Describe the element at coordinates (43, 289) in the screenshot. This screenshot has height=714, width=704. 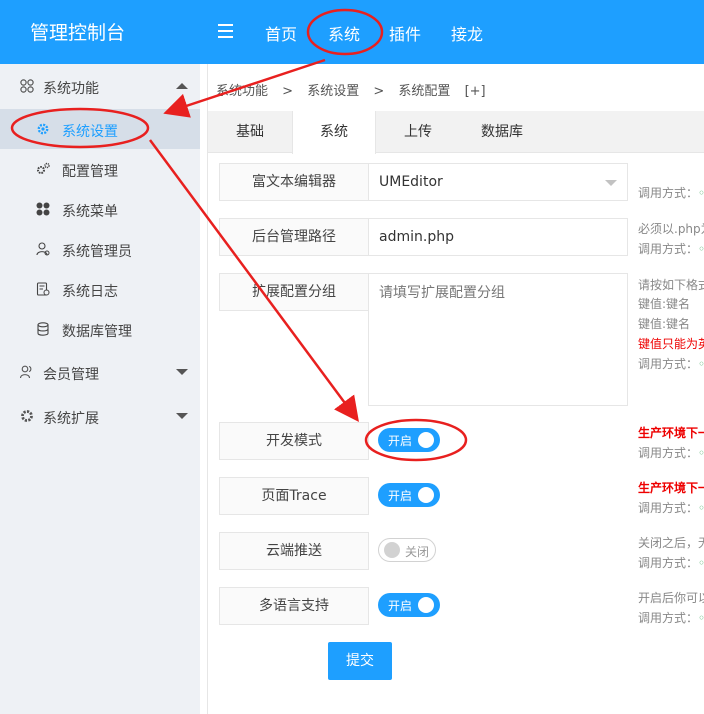
I see `log-icon` at that location.